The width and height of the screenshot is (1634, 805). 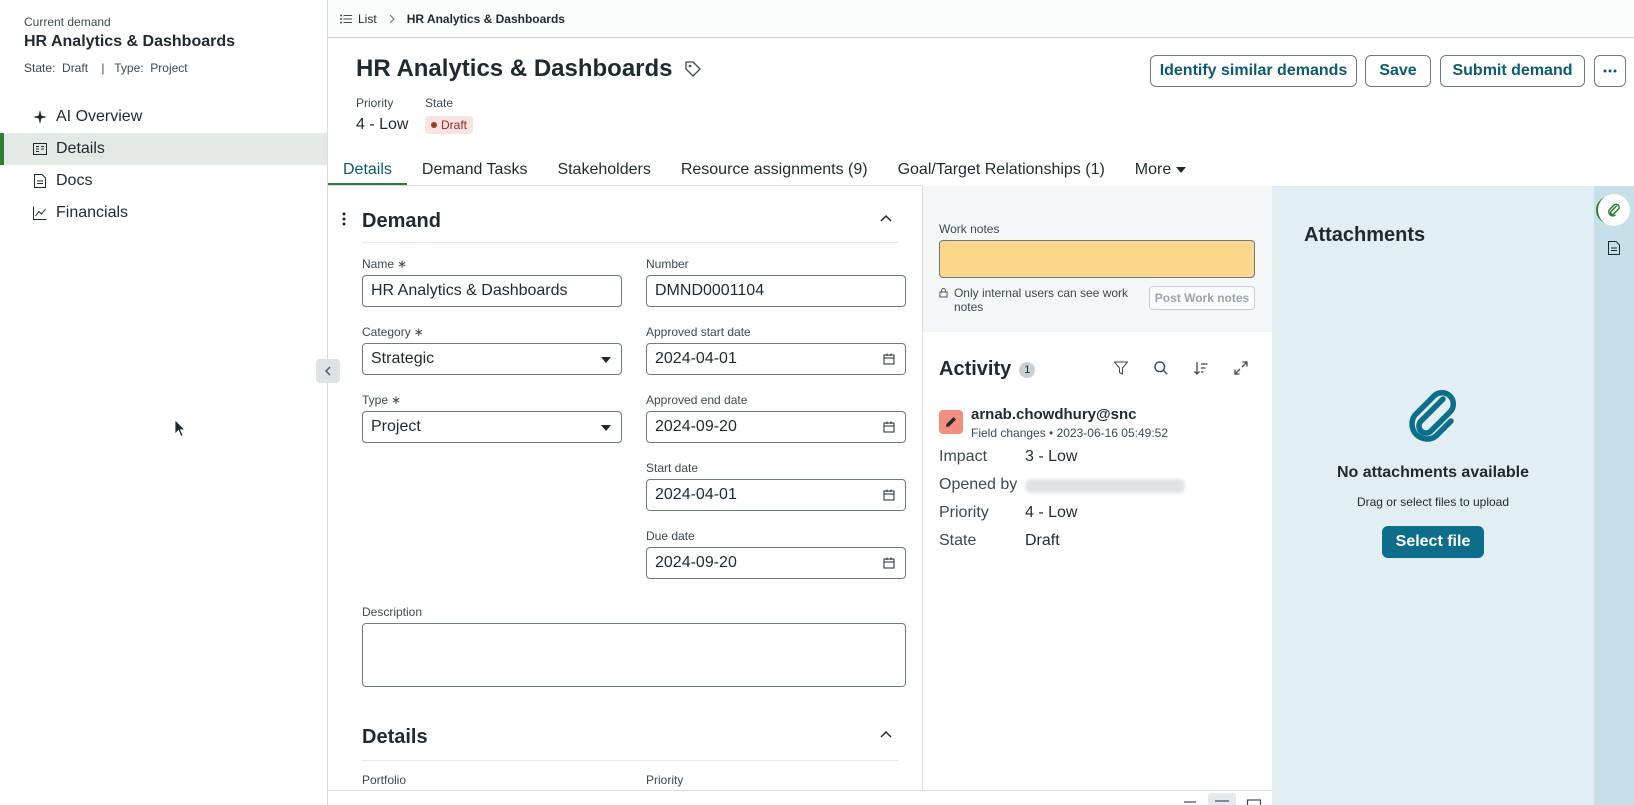 I want to click on more-actions-button, so click(x=1610, y=71).